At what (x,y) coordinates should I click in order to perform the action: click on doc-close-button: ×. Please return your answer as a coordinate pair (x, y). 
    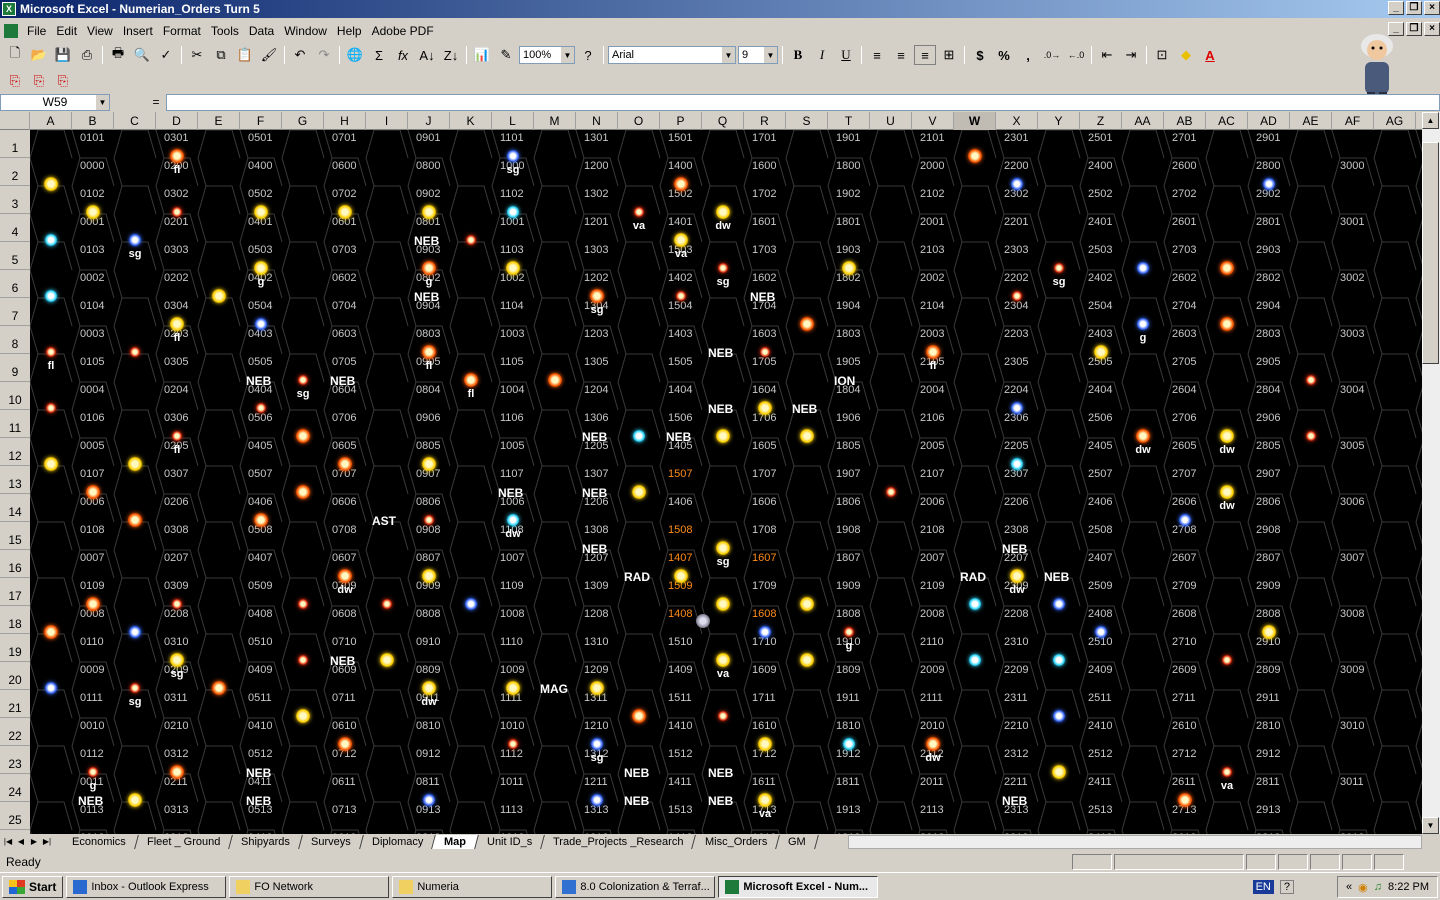
    Looking at the image, I should click on (1432, 29).